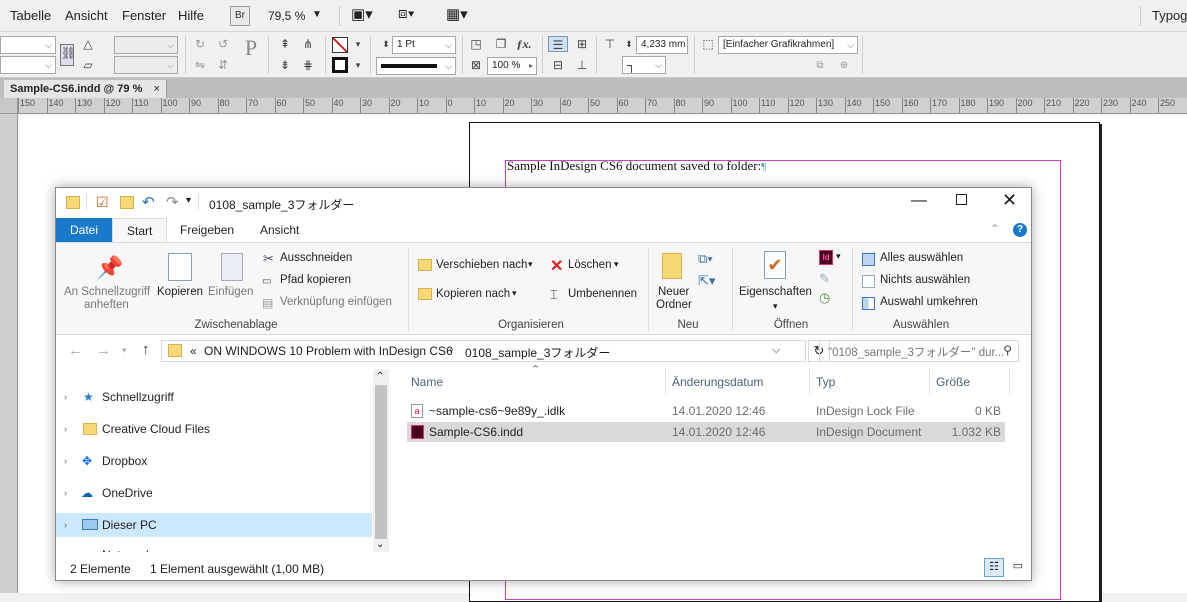  Describe the element at coordinates (995, 229) in the screenshot. I see `ribbon-collapse-icon: ⌃` at that location.